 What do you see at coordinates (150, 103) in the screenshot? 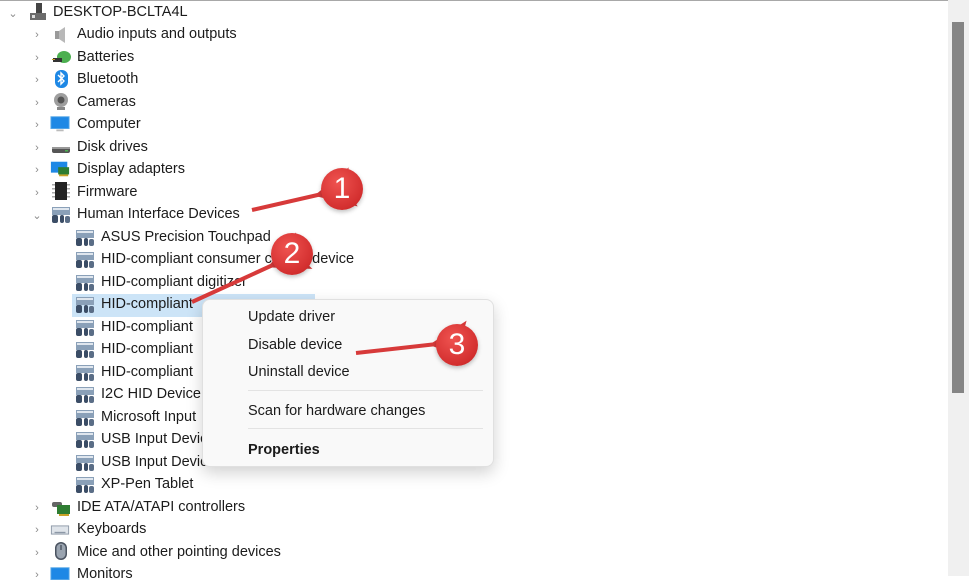
I see `tree-category-cameras: › Cameras` at bounding box center [150, 103].